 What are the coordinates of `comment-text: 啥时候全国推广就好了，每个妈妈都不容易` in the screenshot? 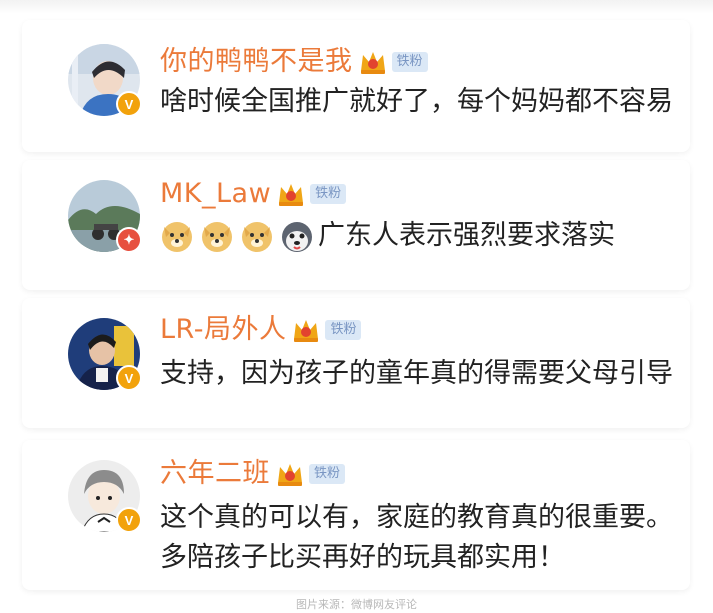 It's located at (416, 101).